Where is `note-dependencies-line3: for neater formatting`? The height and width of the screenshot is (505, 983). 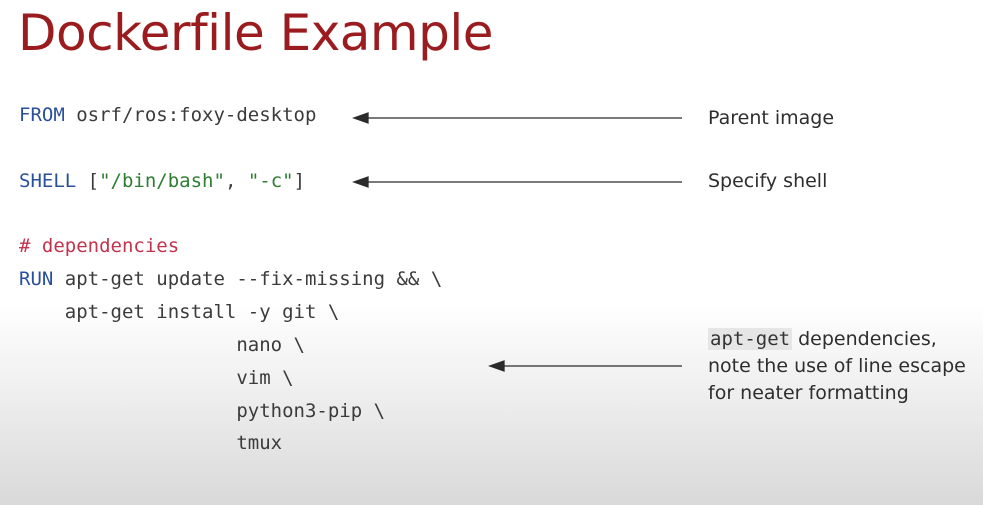
note-dependencies-line3: for neater formatting is located at coordinates (808, 393).